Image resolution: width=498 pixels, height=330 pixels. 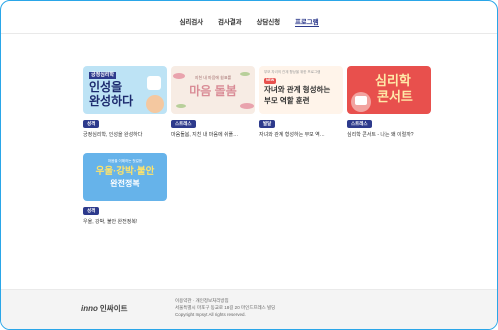 I want to click on card-thumbnail: 긍정심리학 인성을 완성하다, so click(x=125, y=90).